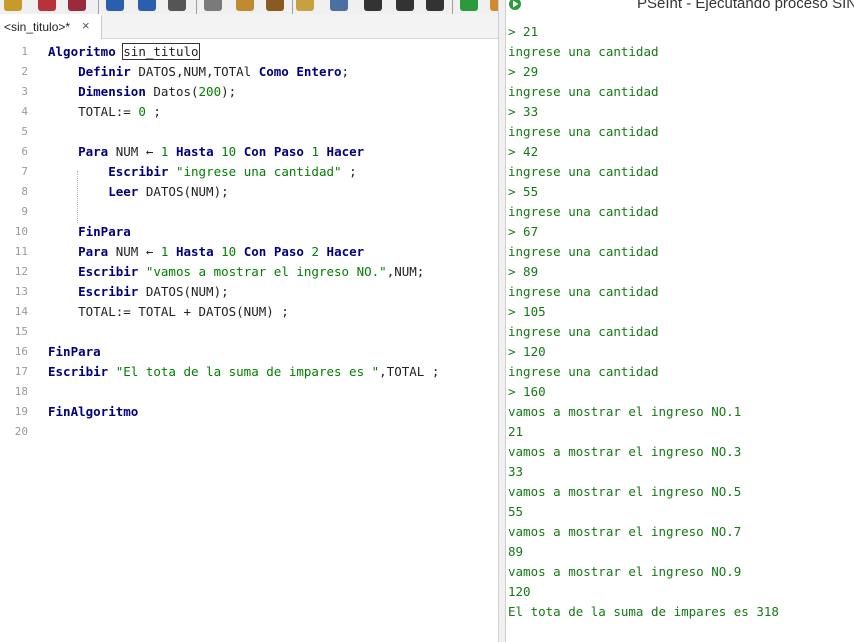 This screenshot has height=642, width=854. I want to click on line-number: 9, so click(24, 211).